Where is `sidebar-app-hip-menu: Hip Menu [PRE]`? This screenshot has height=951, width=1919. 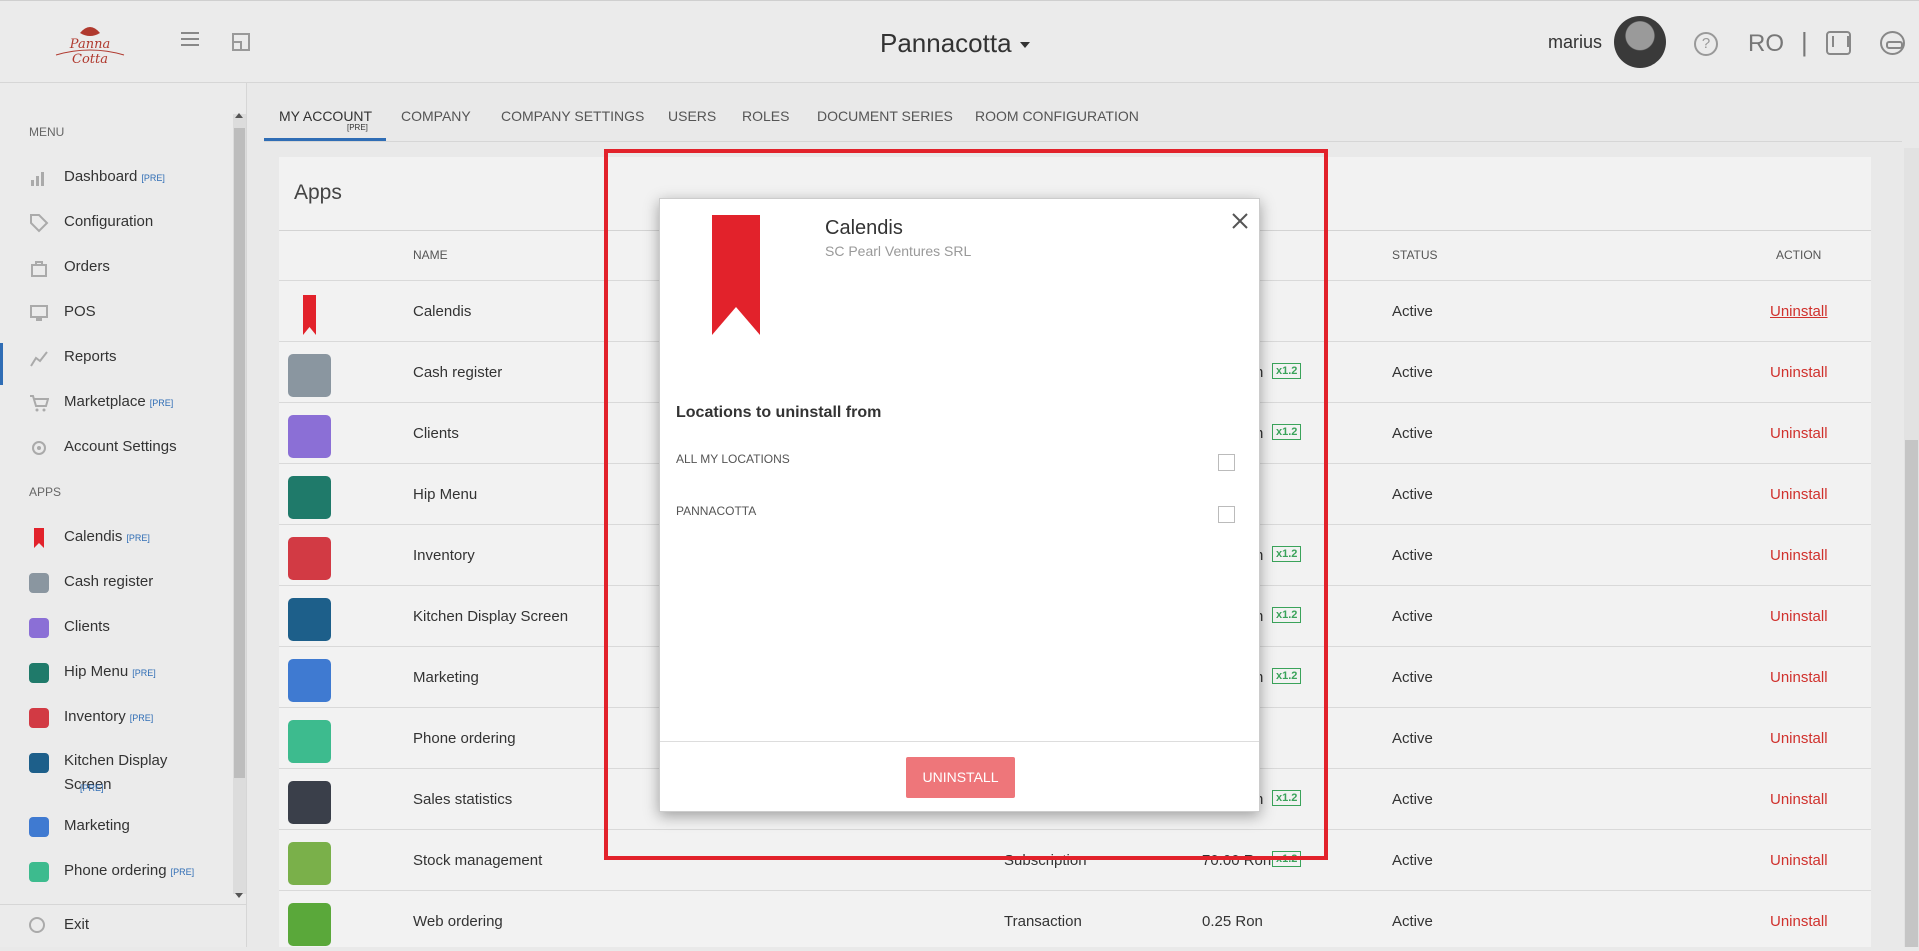 sidebar-app-hip-menu: Hip Menu [PRE] is located at coordinates (115, 673).